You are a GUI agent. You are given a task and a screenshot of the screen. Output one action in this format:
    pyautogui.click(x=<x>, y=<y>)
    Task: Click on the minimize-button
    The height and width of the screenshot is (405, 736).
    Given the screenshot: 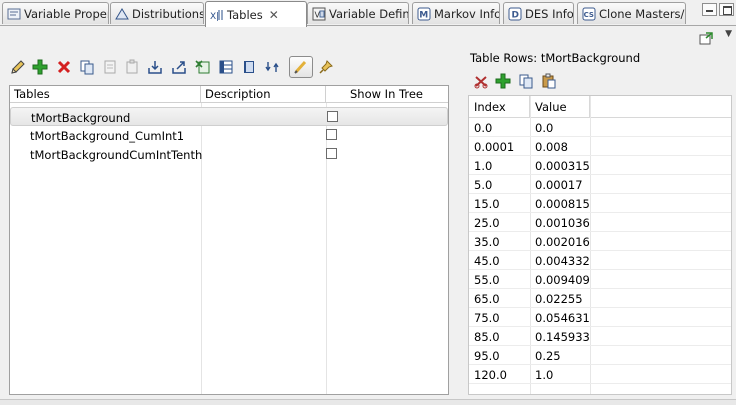 What is the action you would take?
    pyautogui.click(x=709, y=9)
    